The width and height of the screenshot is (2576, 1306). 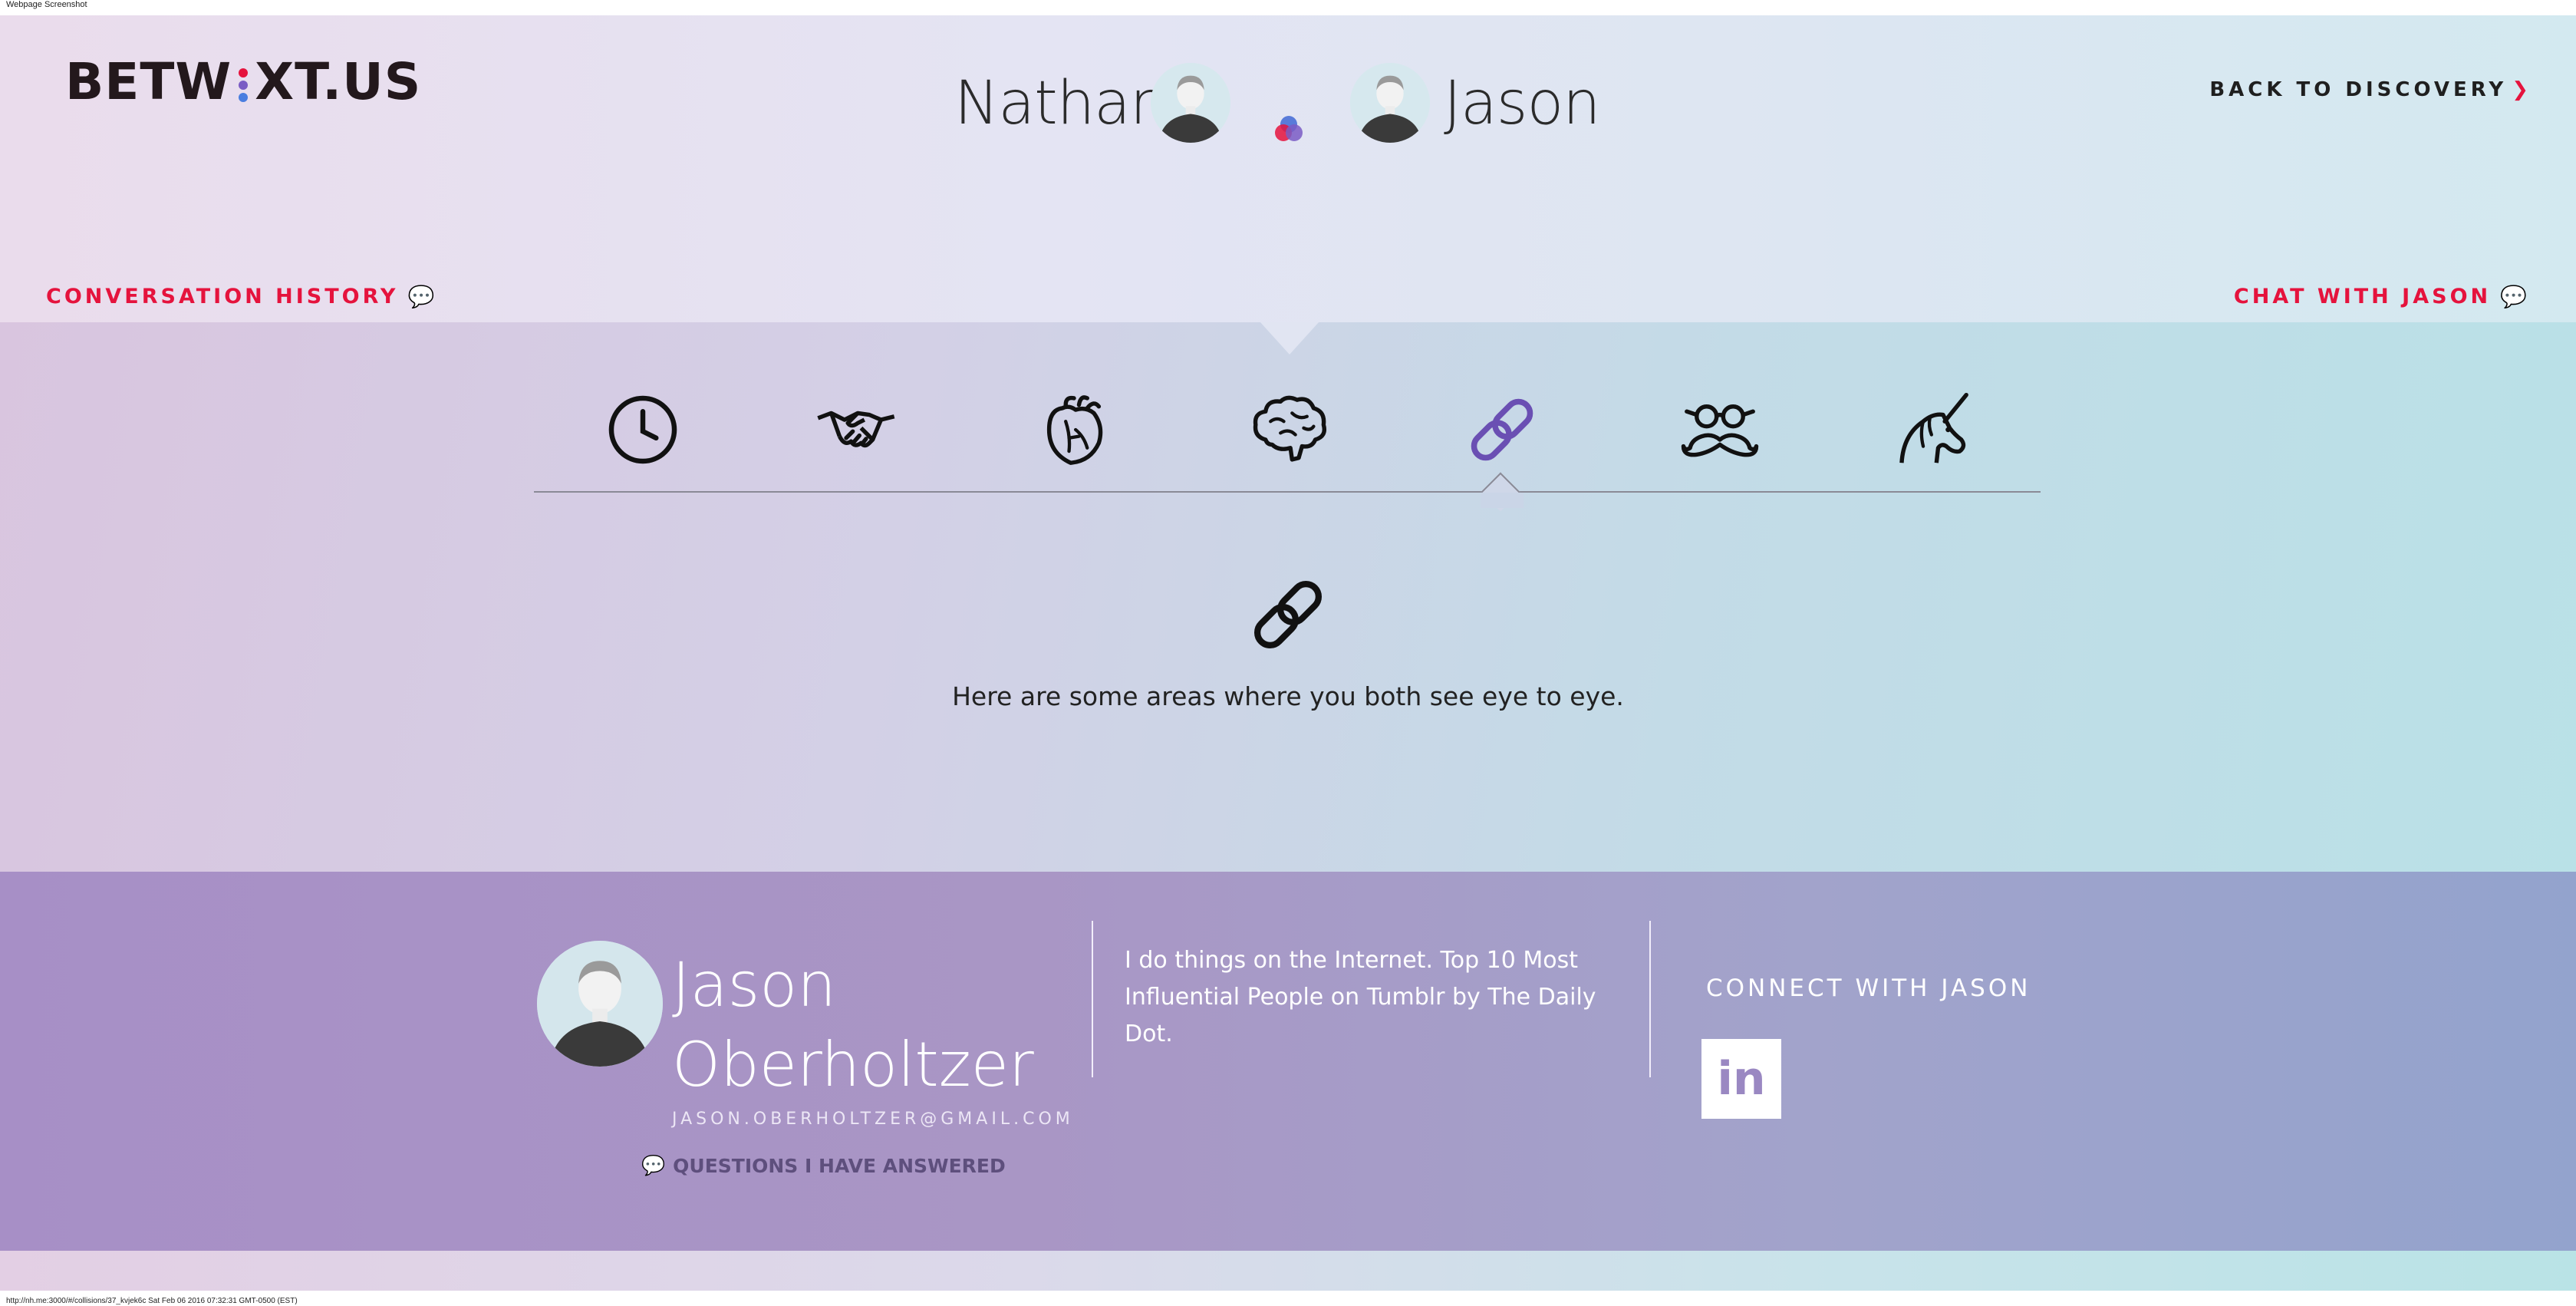 I want to click on linkedin-button: in, so click(x=1741, y=1079).